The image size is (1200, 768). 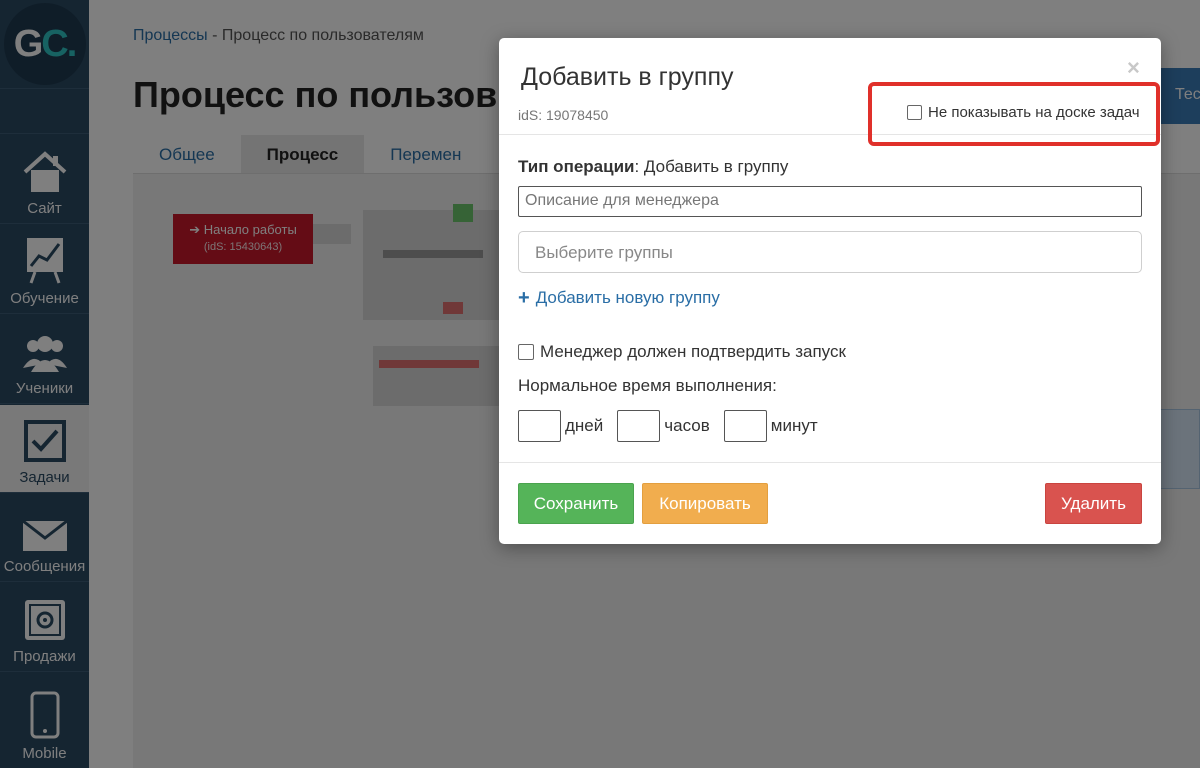 I want to click on groups-select: Выберите группы, so click(x=830, y=252).